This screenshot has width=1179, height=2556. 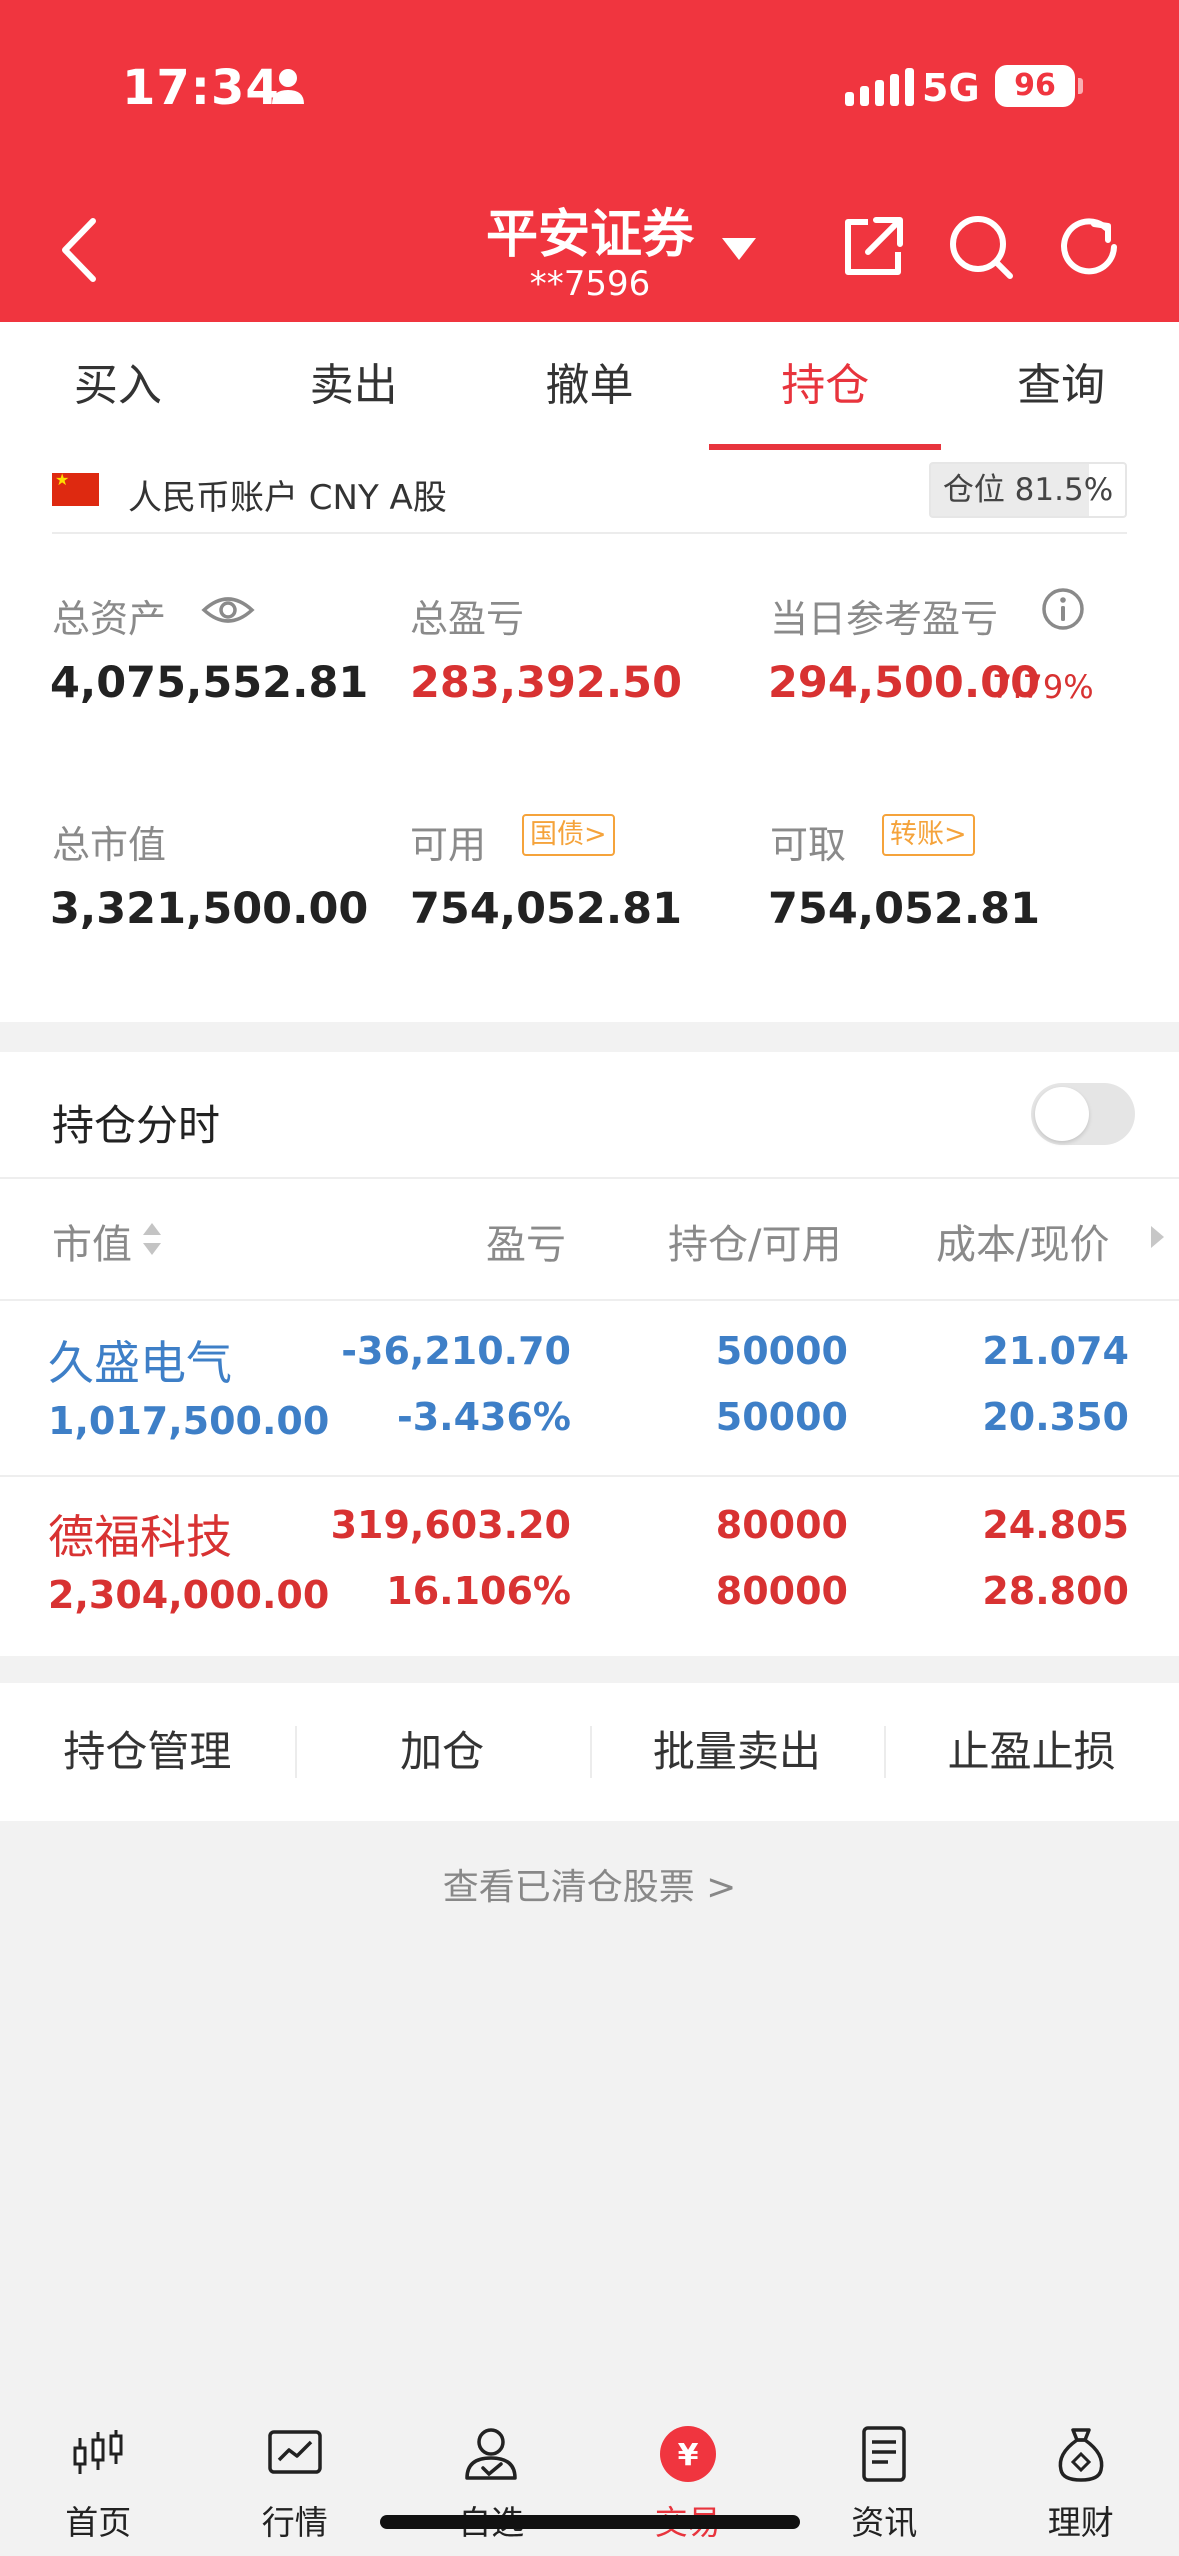 I want to click on sort-icon, so click(x=152, y=1239).